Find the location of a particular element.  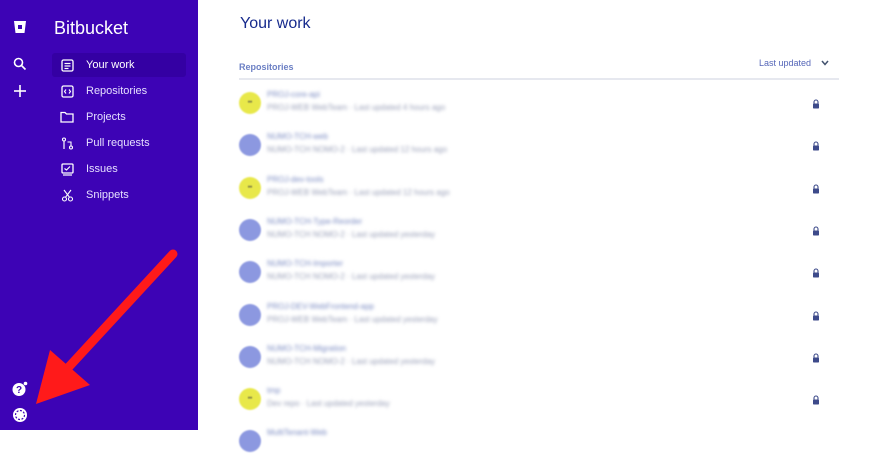

sidebar-item-label: Projects is located at coordinates (106, 117).